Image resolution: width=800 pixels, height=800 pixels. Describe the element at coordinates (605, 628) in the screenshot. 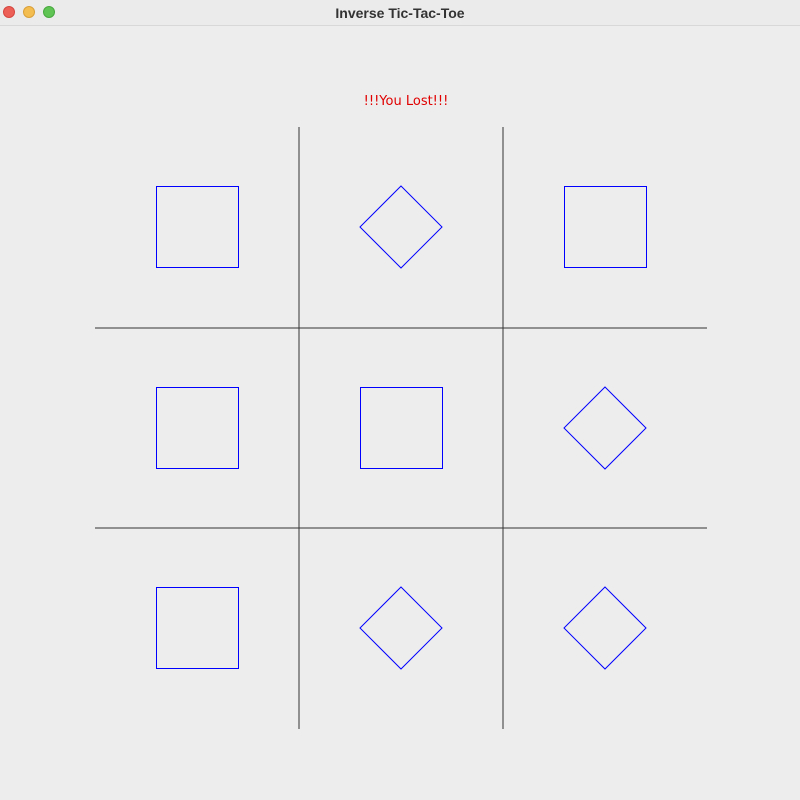

I see `board-cell-r3-c3` at that location.